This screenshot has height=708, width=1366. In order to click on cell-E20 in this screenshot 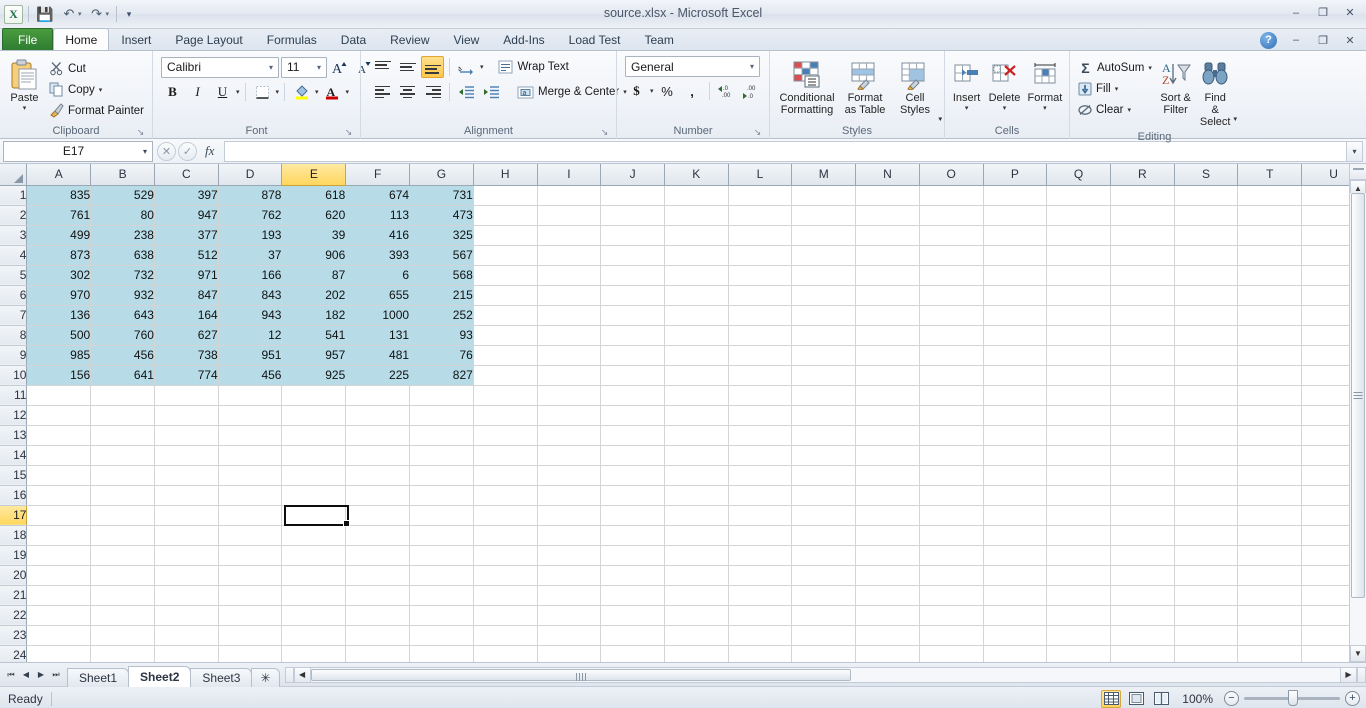, I will do `click(314, 575)`.